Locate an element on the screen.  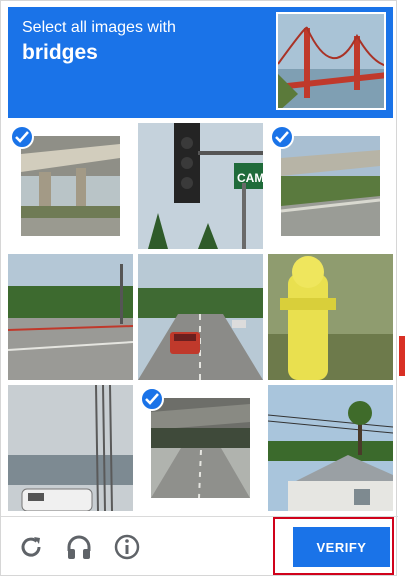
image-tile-house-palms is located at coordinates (330, 448).